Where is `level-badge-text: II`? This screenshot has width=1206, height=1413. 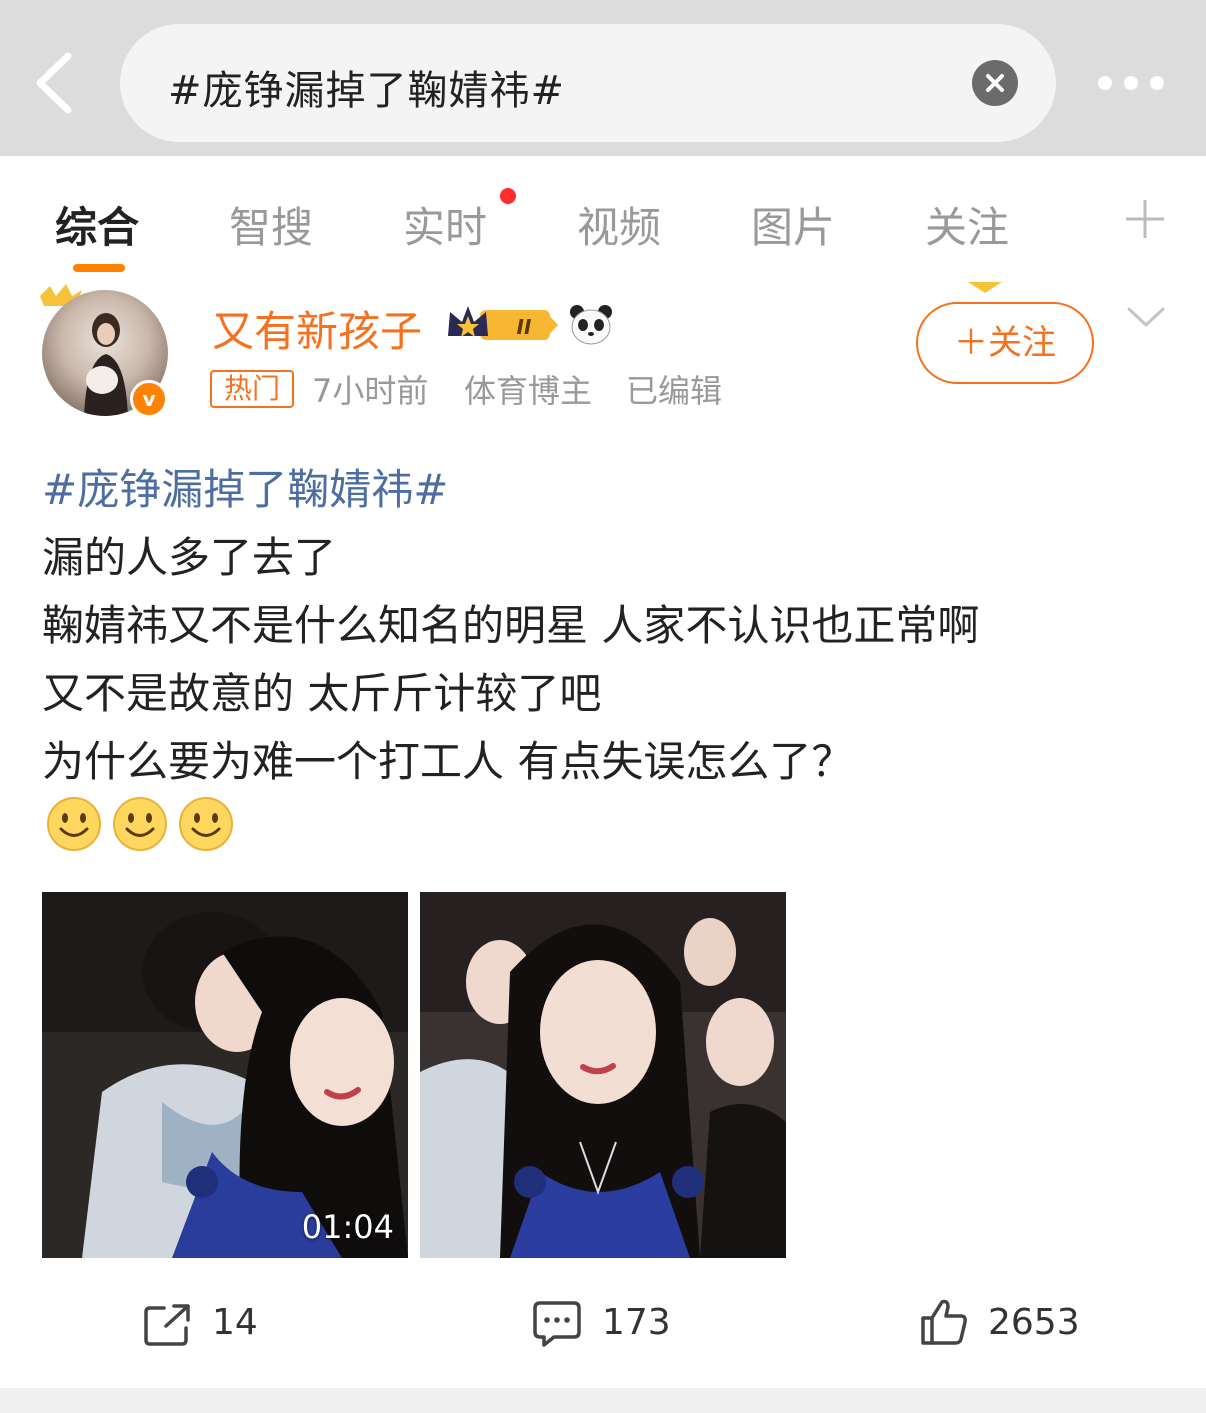 level-badge-text: II is located at coordinates (524, 327).